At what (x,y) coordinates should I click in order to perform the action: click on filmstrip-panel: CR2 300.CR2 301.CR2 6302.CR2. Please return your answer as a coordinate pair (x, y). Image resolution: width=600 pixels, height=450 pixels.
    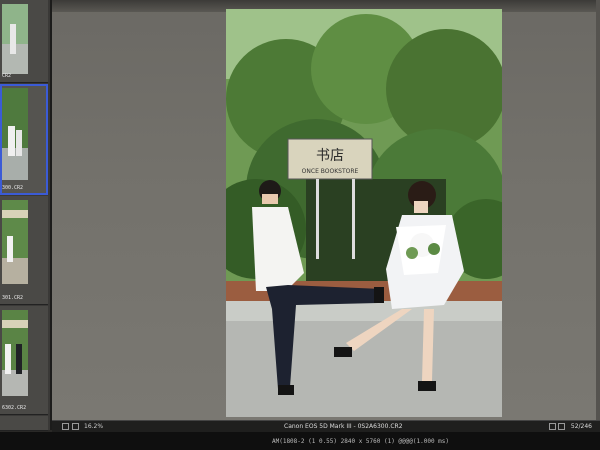
    Looking at the image, I should click on (26, 215).